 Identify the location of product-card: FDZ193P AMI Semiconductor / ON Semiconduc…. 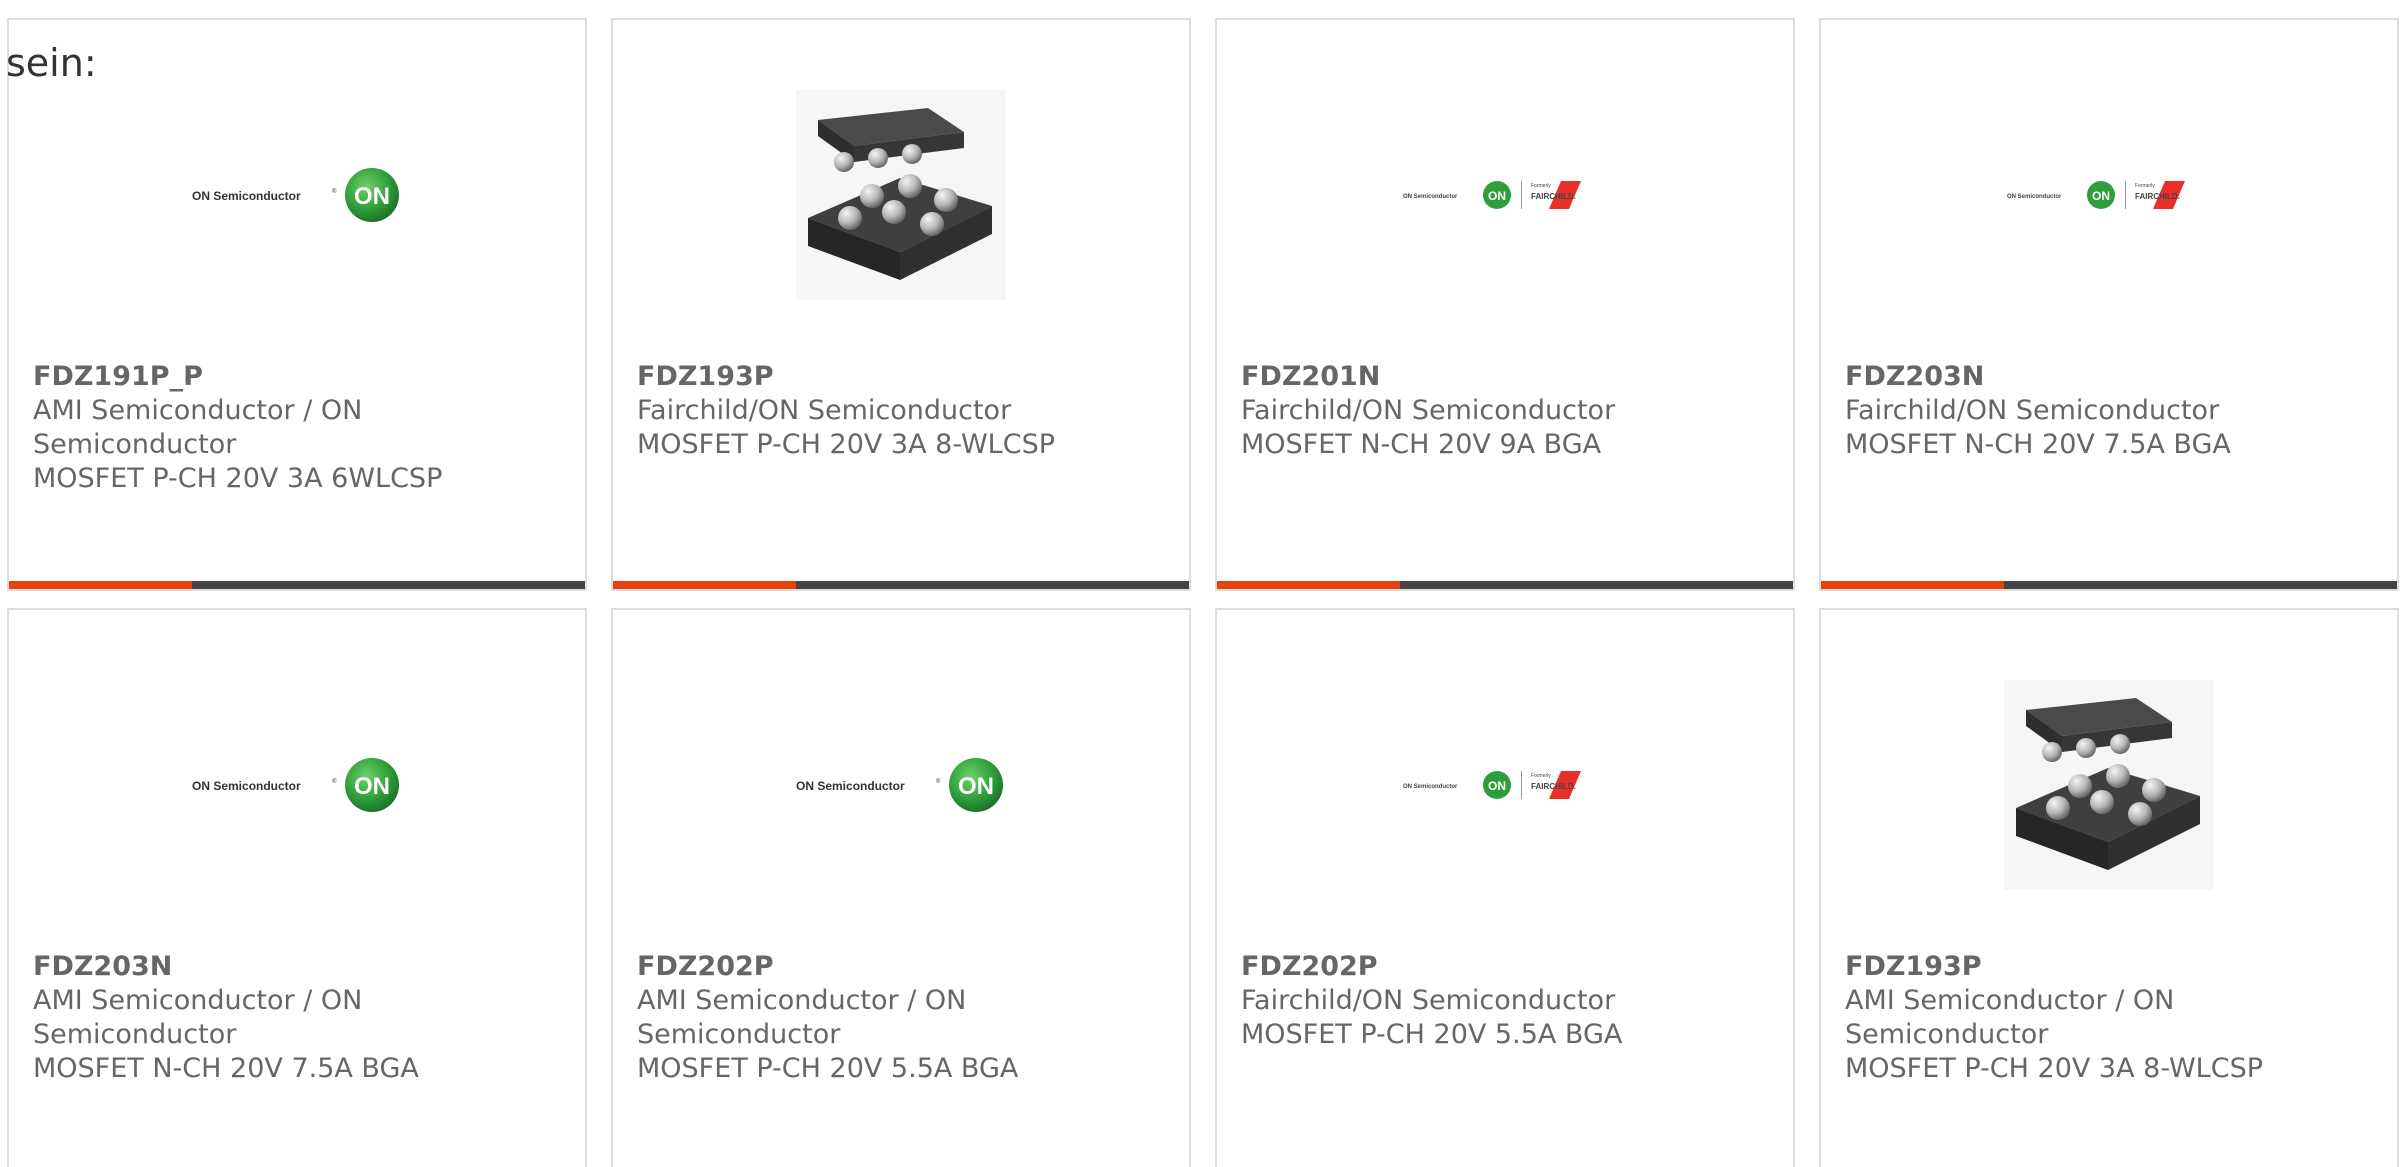
(2109, 887).